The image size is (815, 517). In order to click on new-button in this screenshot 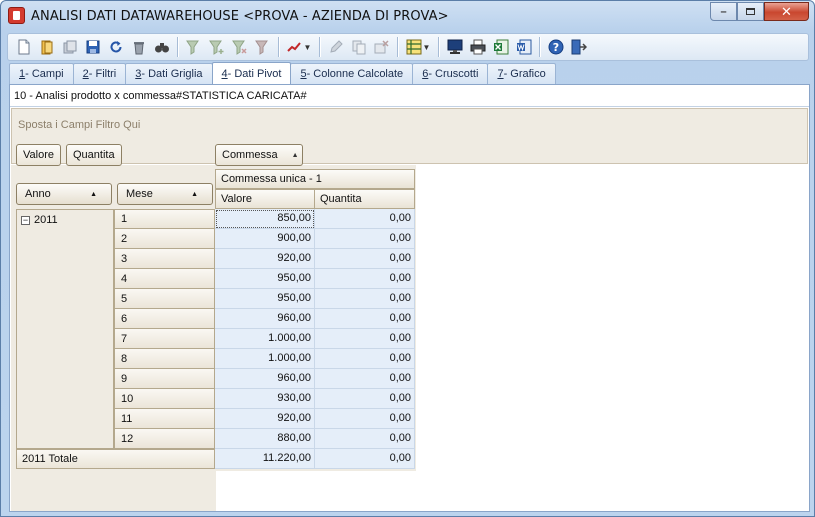, I will do `click(23, 47)`.